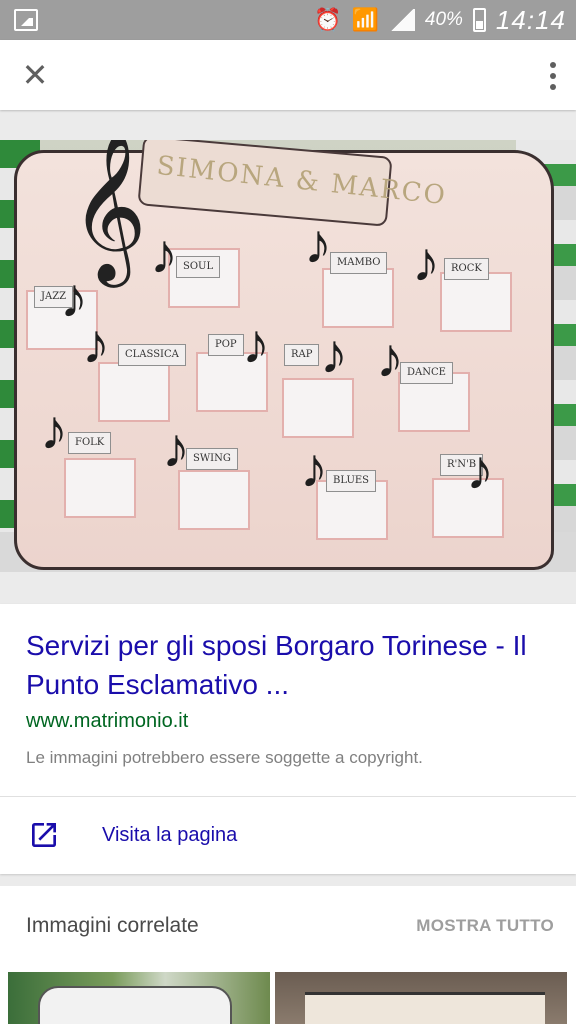 The image size is (576, 1024). Describe the element at coordinates (443, 19) in the screenshot. I see `battery-percent: 40%` at that location.